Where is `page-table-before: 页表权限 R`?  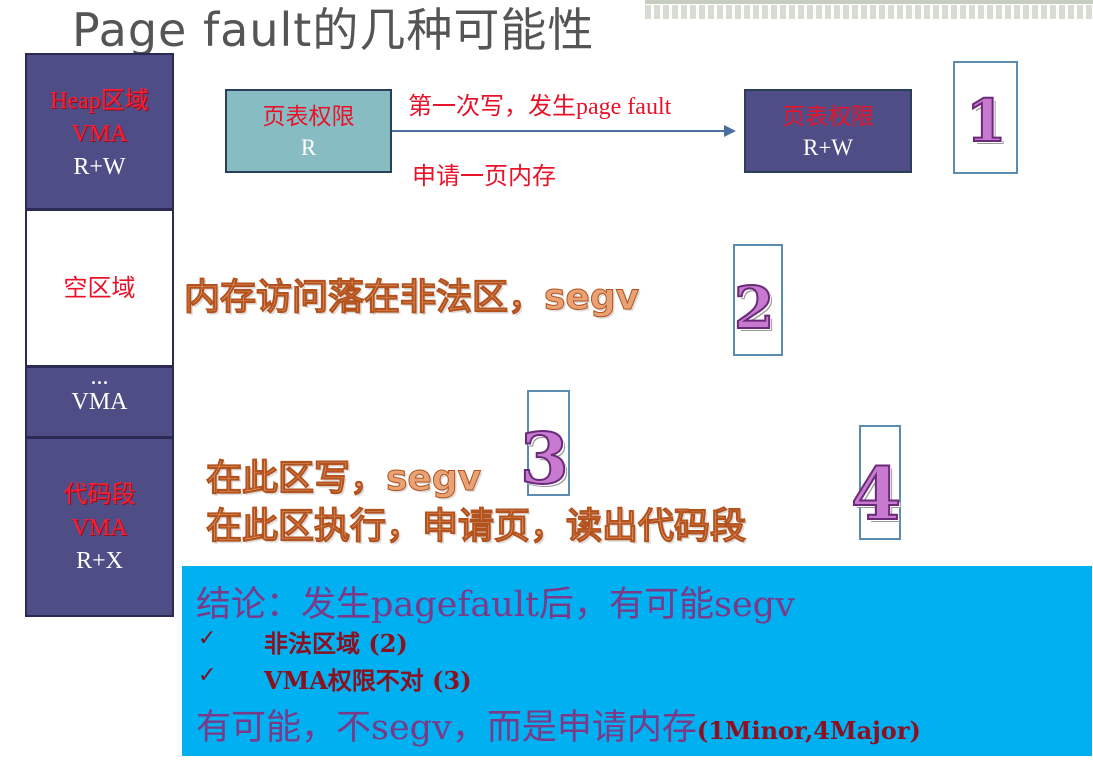
page-table-before: 页表权限 R is located at coordinates (308, 131).